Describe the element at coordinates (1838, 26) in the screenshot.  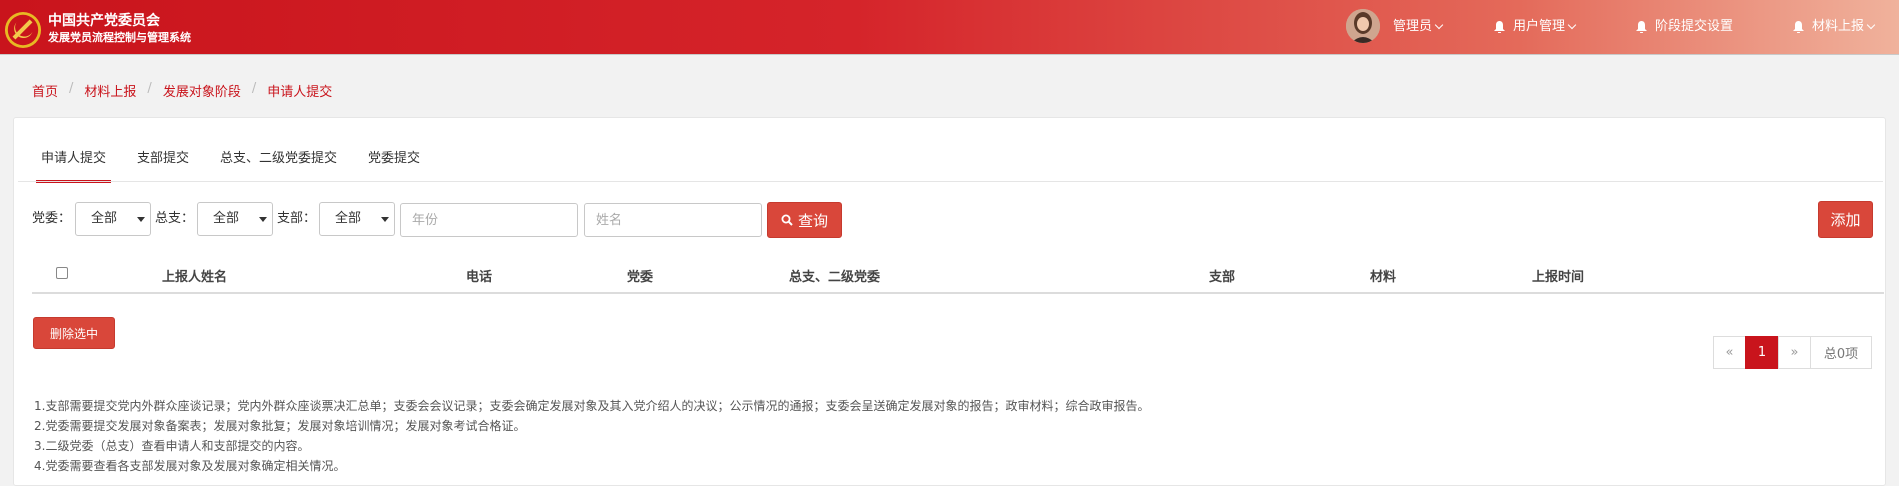
I see `material-upload-label: 材料上报` at that location.